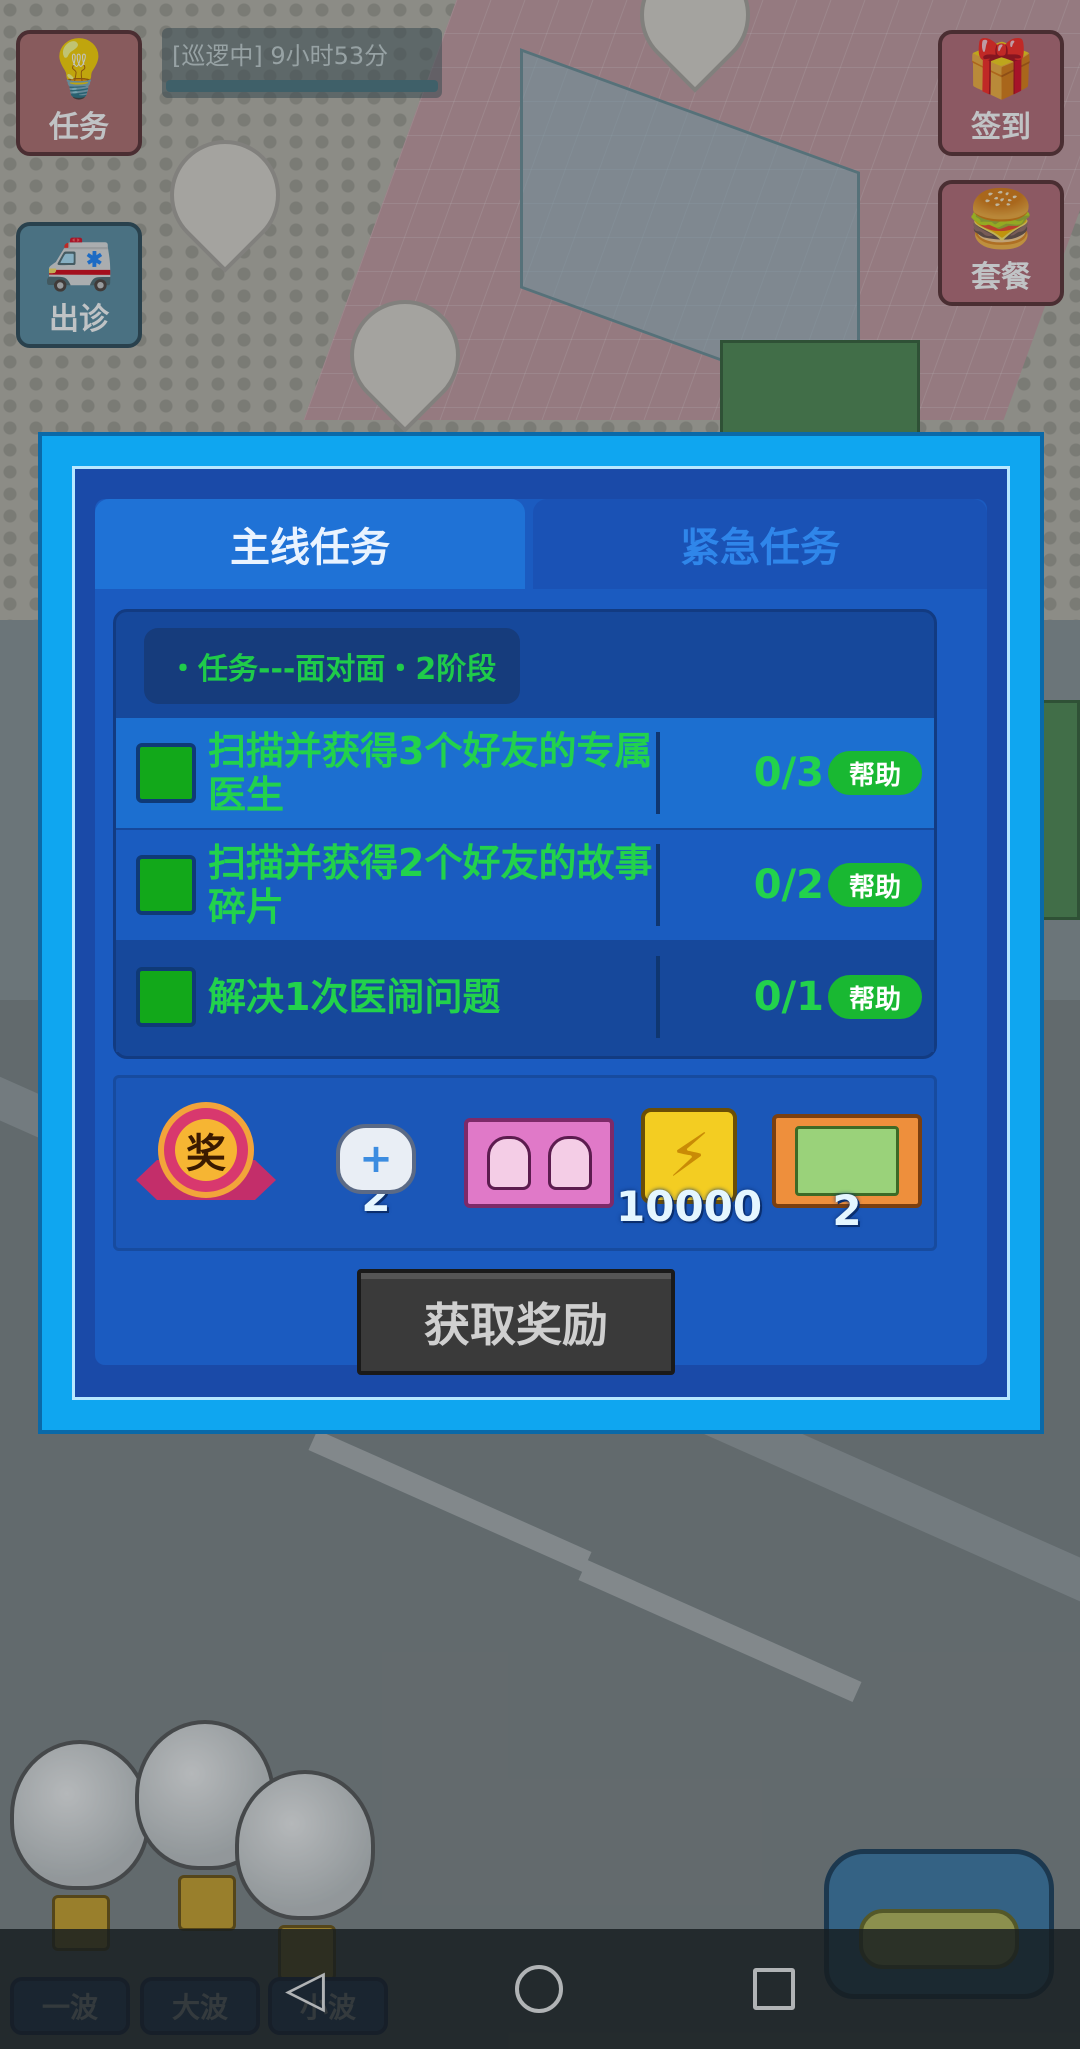 This screenshot has height=2049, width=1080. I want to click on claim-reward-button: 获取奖励, so click(516, 1322).